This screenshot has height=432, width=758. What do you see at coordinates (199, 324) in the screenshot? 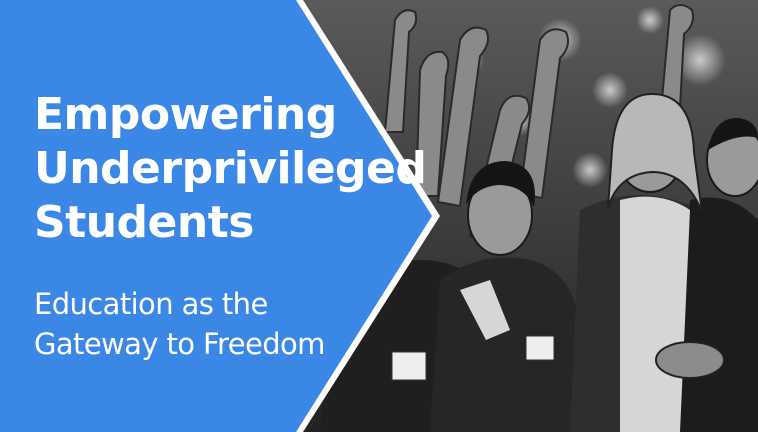
I see `subheadline: Education as the Gateway to Freedom` at bounding box center [199, 324].